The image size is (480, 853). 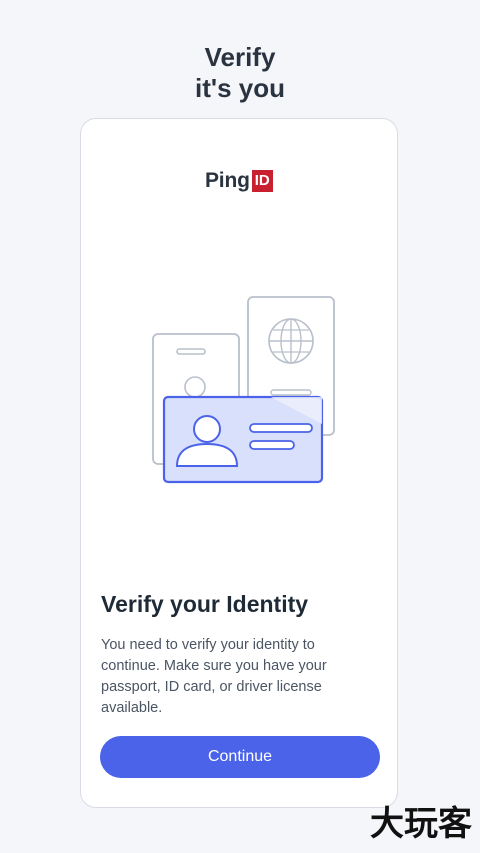 What do you see at coordinates (240, 57) in the screenshot?
I see `page-title-line1: Verify` at bounding box center [240, 57].